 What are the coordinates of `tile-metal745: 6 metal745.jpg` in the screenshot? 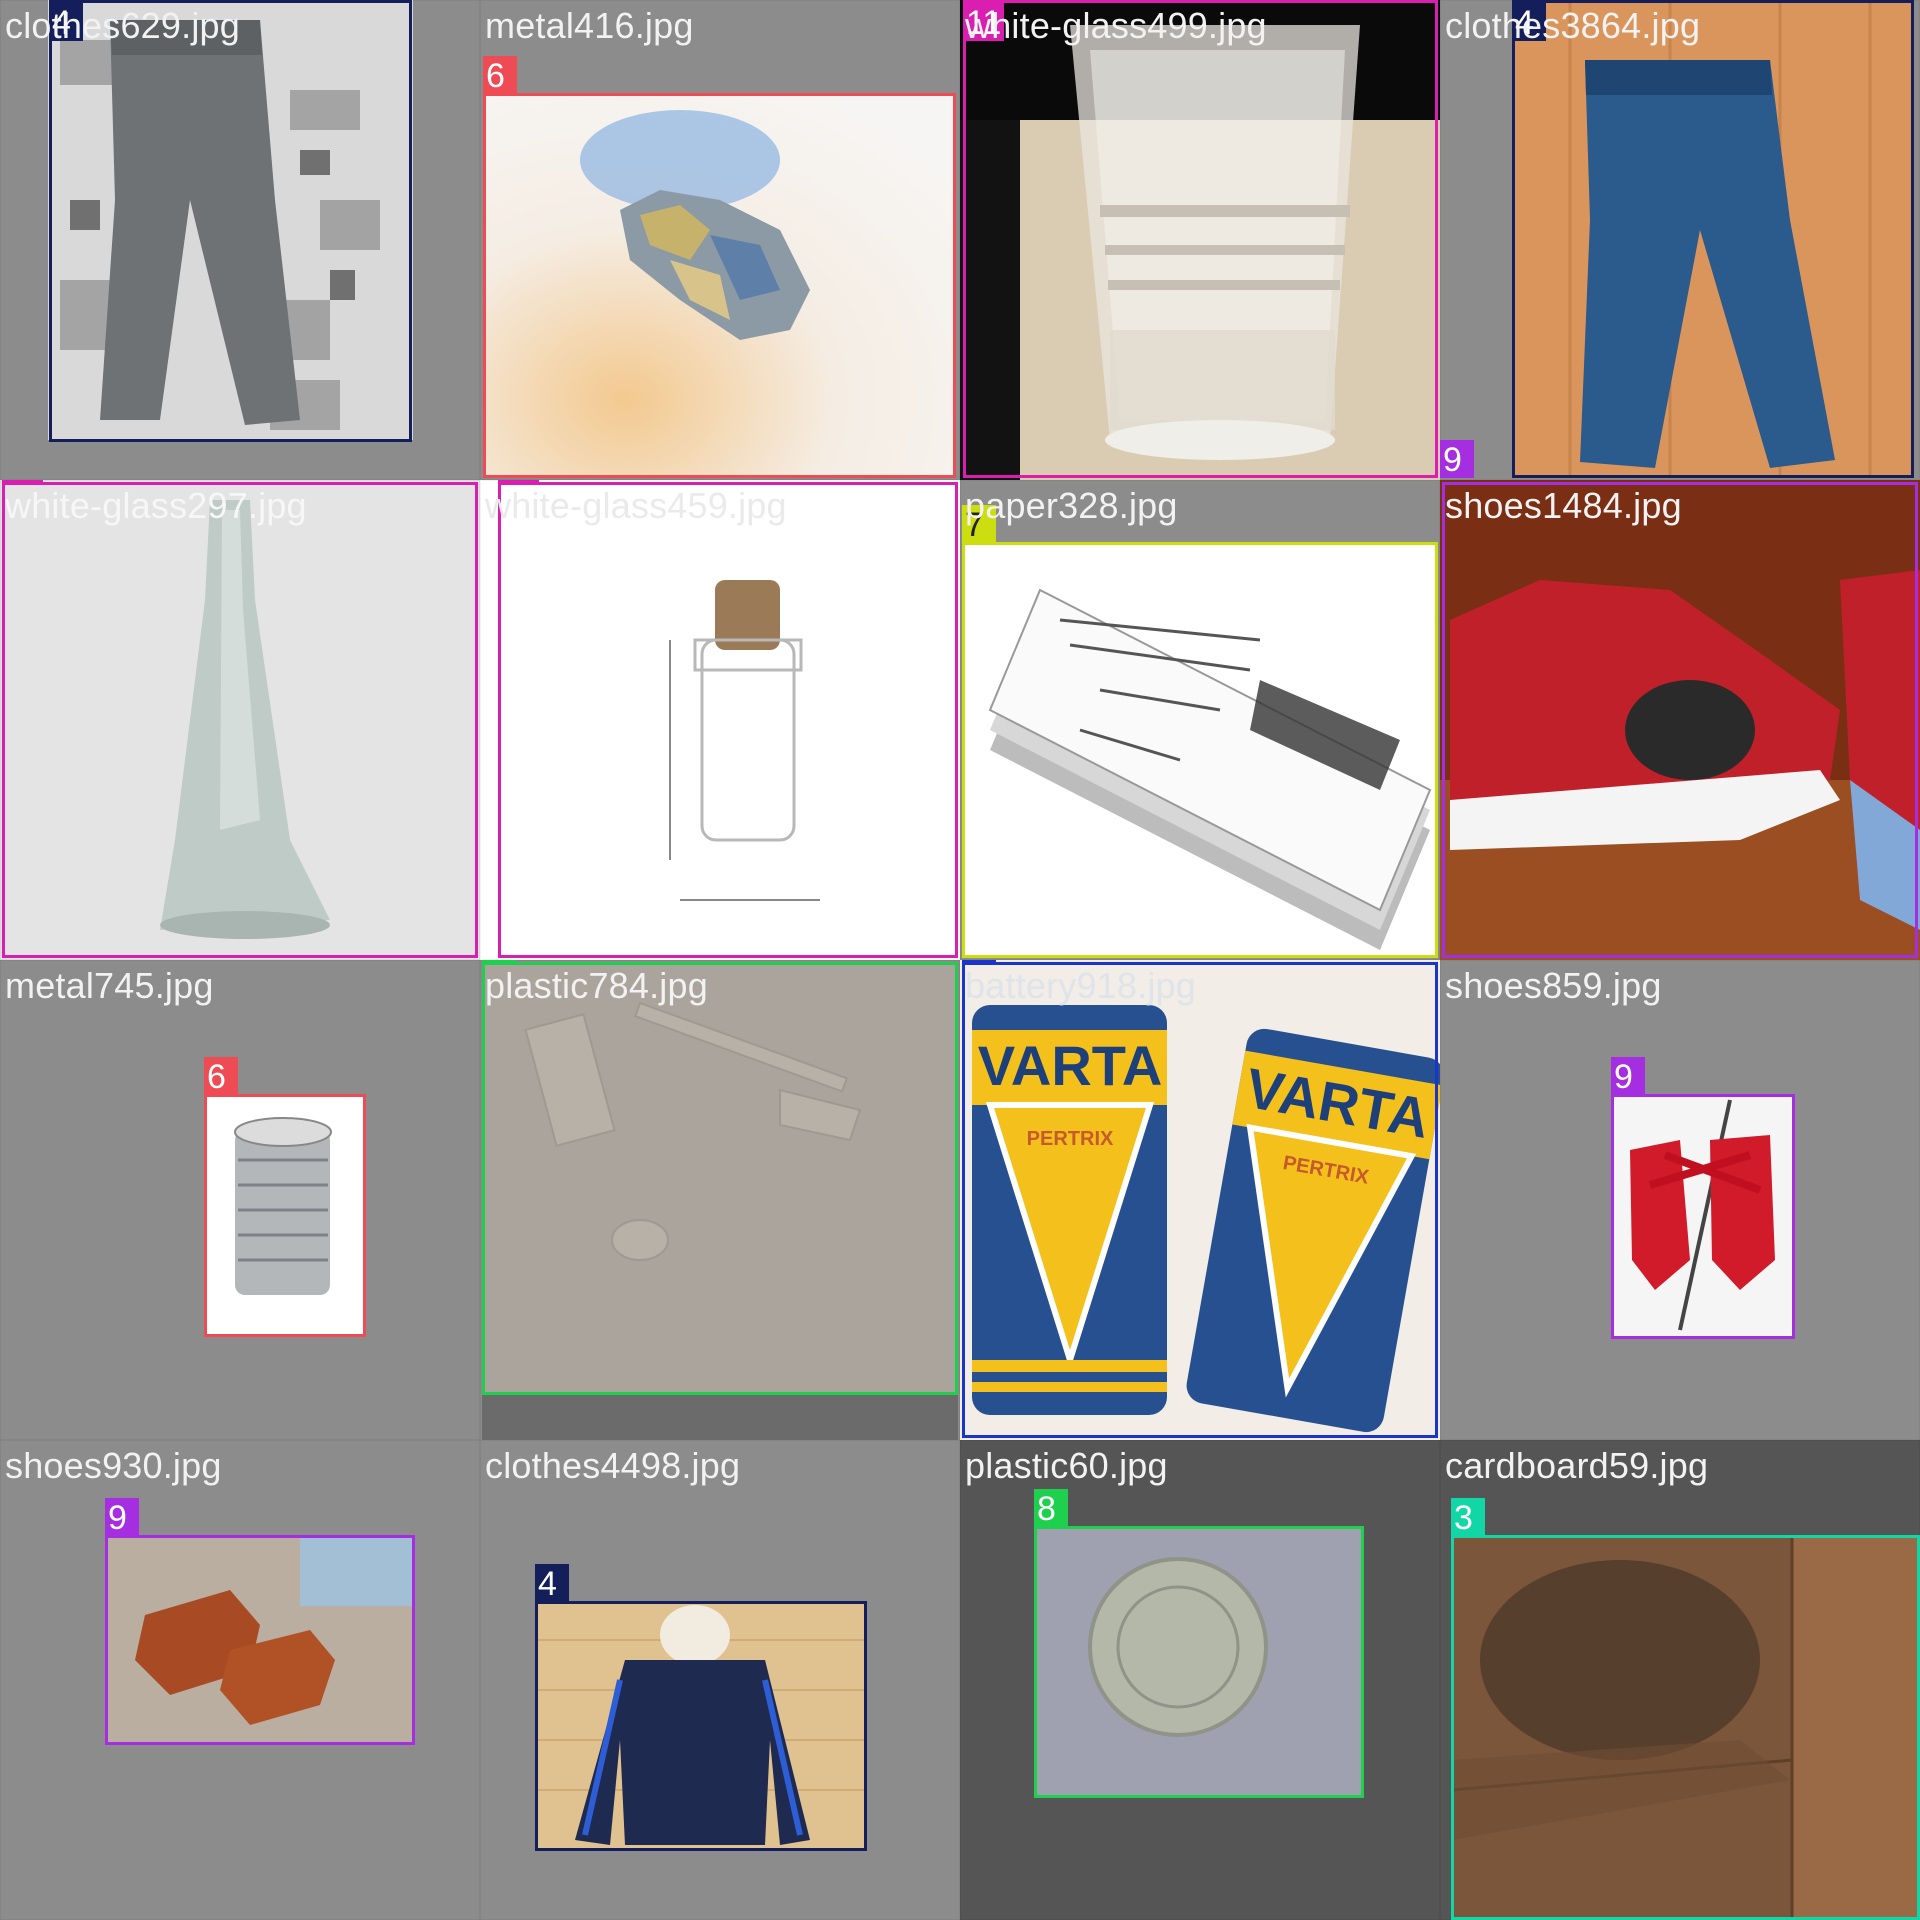 It's located at (240, 1200).